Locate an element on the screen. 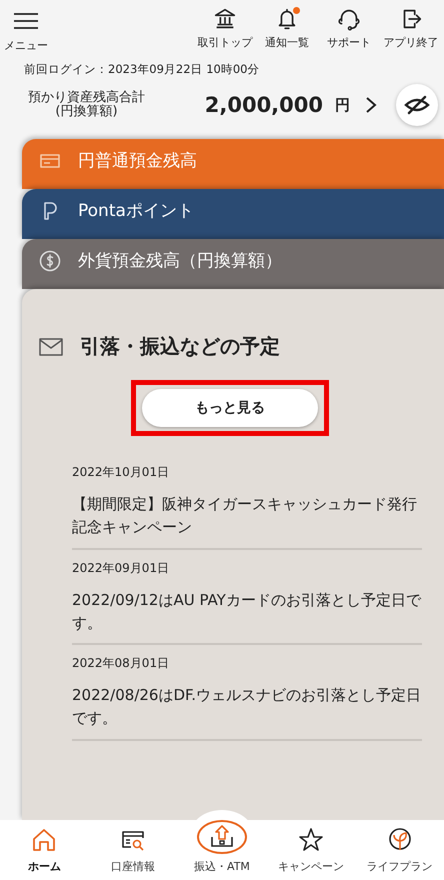 The image size is (444, 880). notice-text: 【期間限定】阪神タイガースキャッシュカード発行記念キャンペーン is located at coordinates (247, 516).